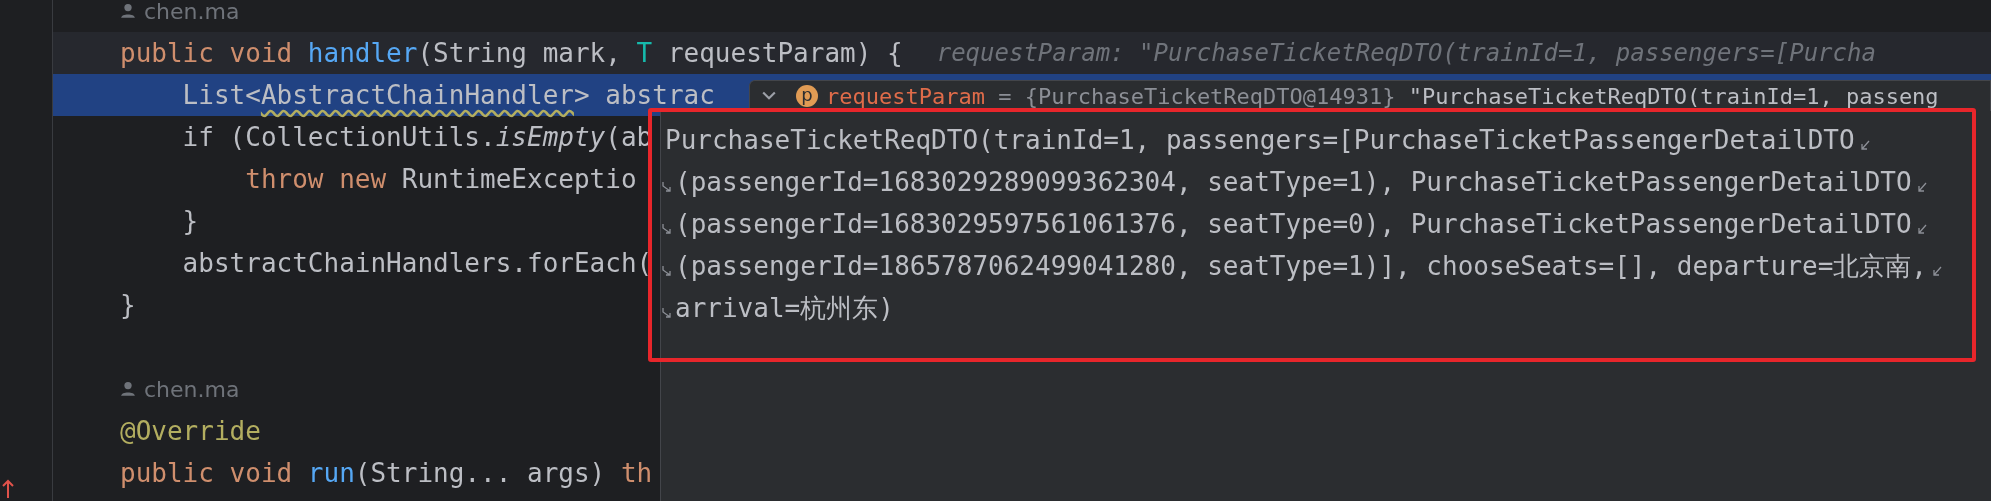  I want to click on variable-name: requestParam, so click(905, 96).